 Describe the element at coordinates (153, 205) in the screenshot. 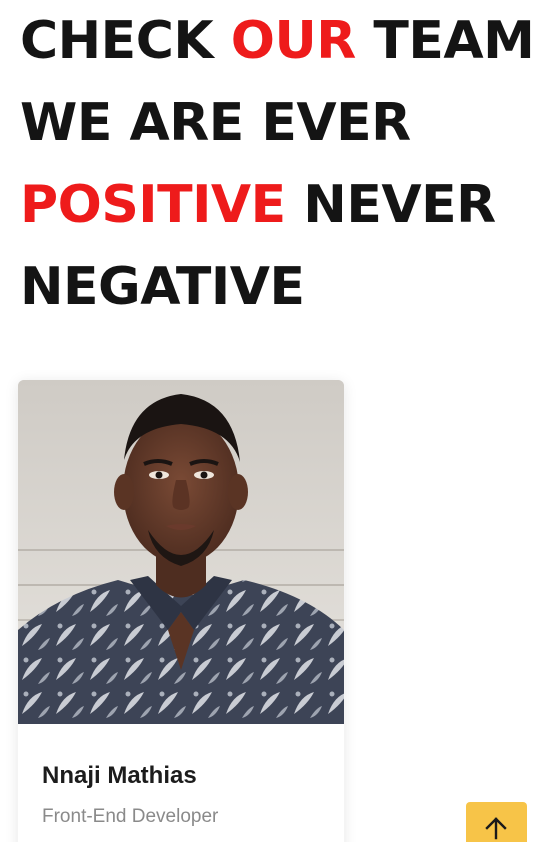

I see `headline-accent-text: POSITIVE` at that location.